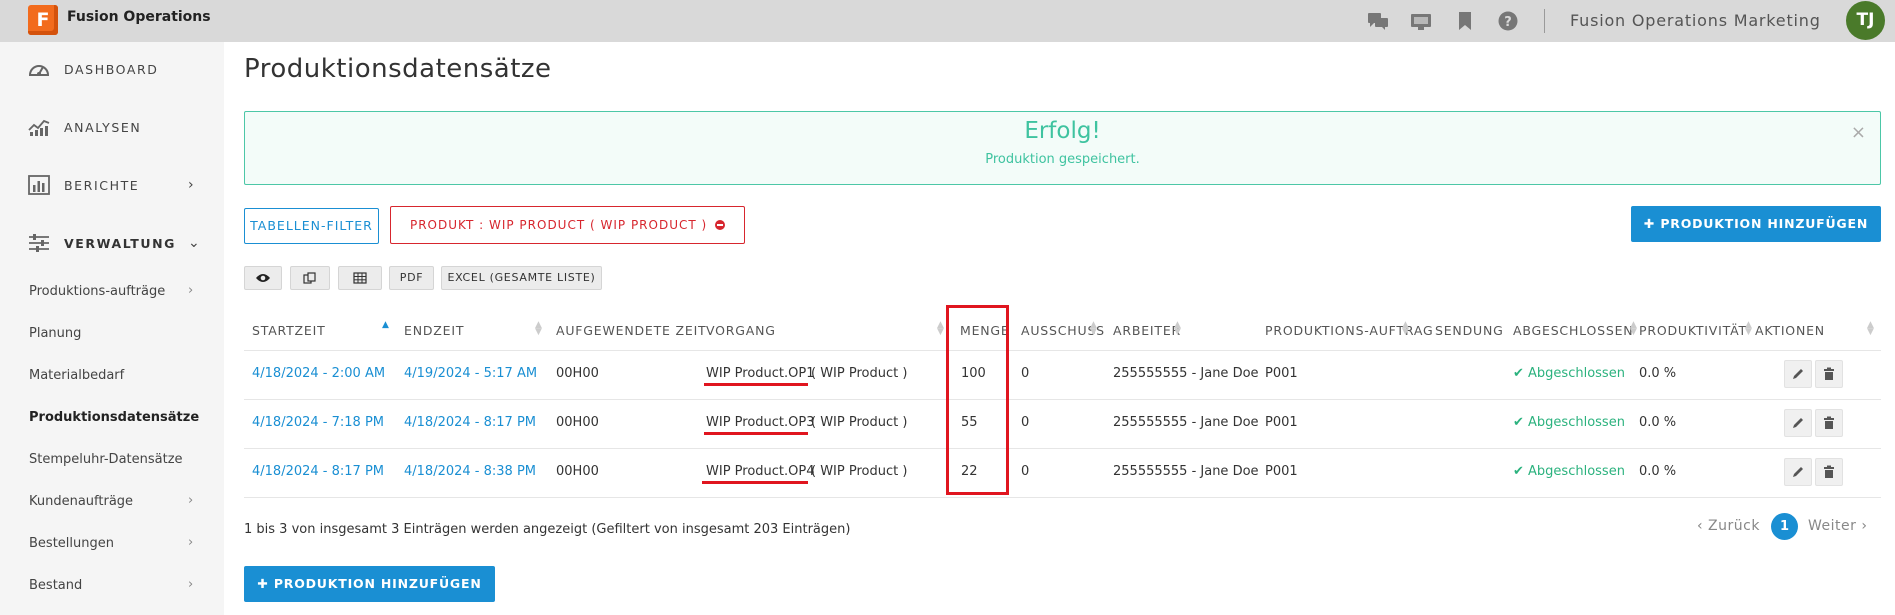 This screenshot has width=1895, height=615. What do you see at coordinates (760, 422) in the screenshot?
I see `cell-op-name: WIP Product.OP3` at bounding box center [760, 422].